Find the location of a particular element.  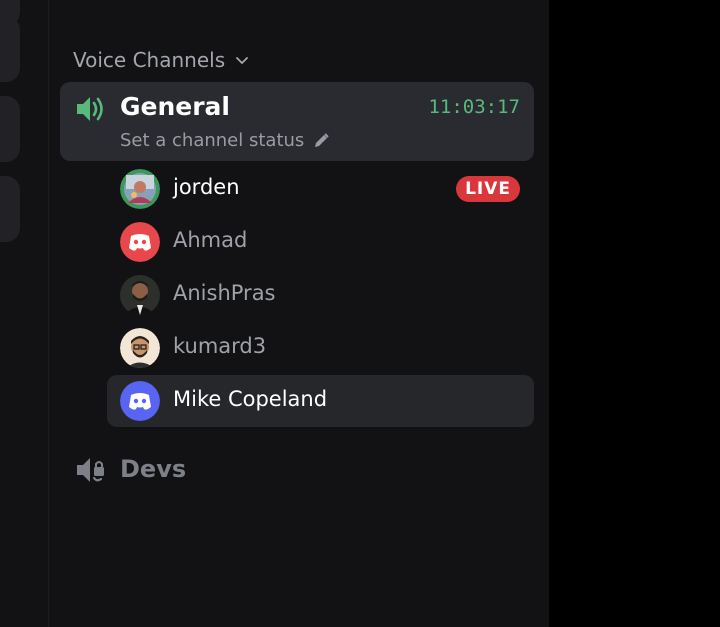

member-name: jorden is located at coordinates (206, 187).